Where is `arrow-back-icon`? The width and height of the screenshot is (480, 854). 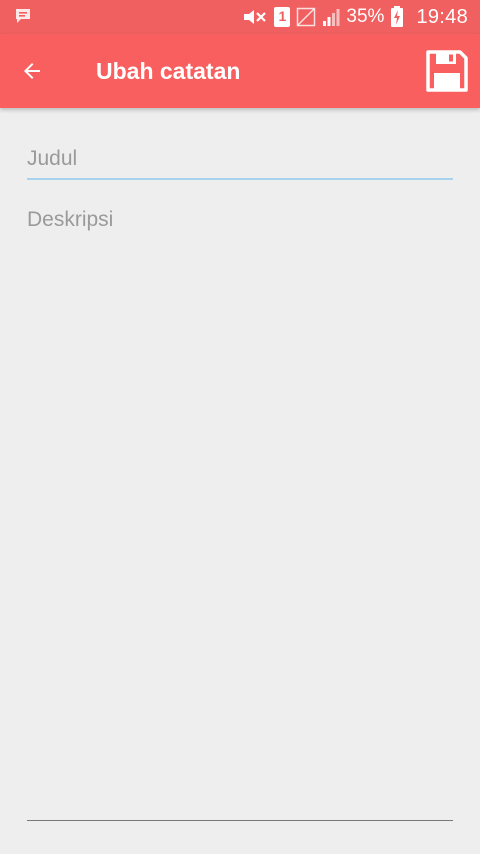 arrow-back-icon is located at coordinates (32, 71).